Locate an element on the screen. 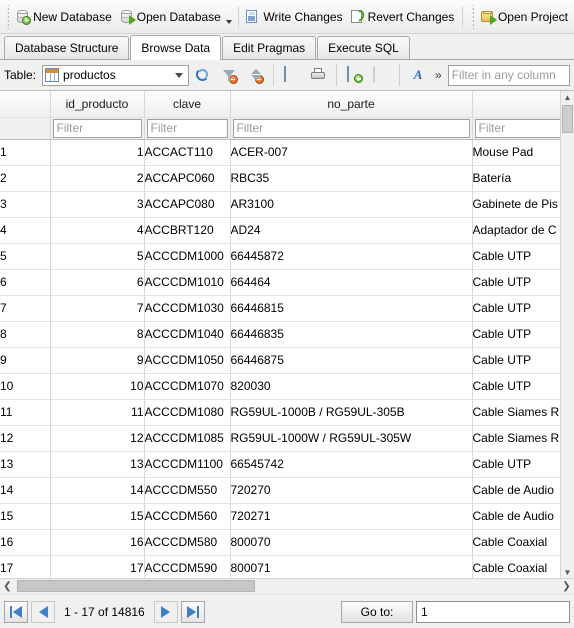 The image size is (574, 628). row-header-cell: 1 is located at coordinates (25, 152).